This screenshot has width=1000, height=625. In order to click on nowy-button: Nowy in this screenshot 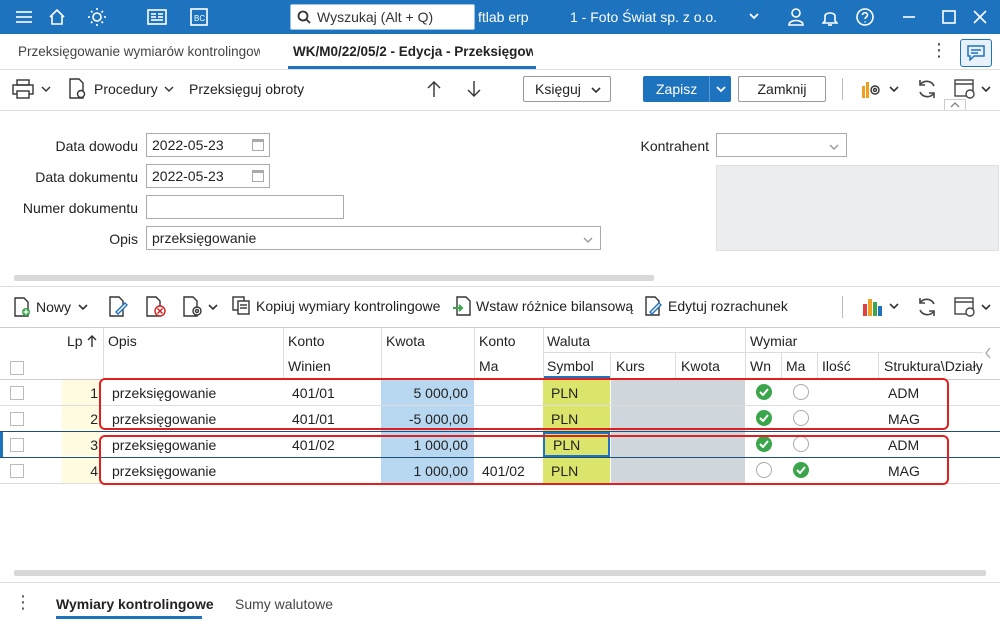, I will do `click(50, 307)`.